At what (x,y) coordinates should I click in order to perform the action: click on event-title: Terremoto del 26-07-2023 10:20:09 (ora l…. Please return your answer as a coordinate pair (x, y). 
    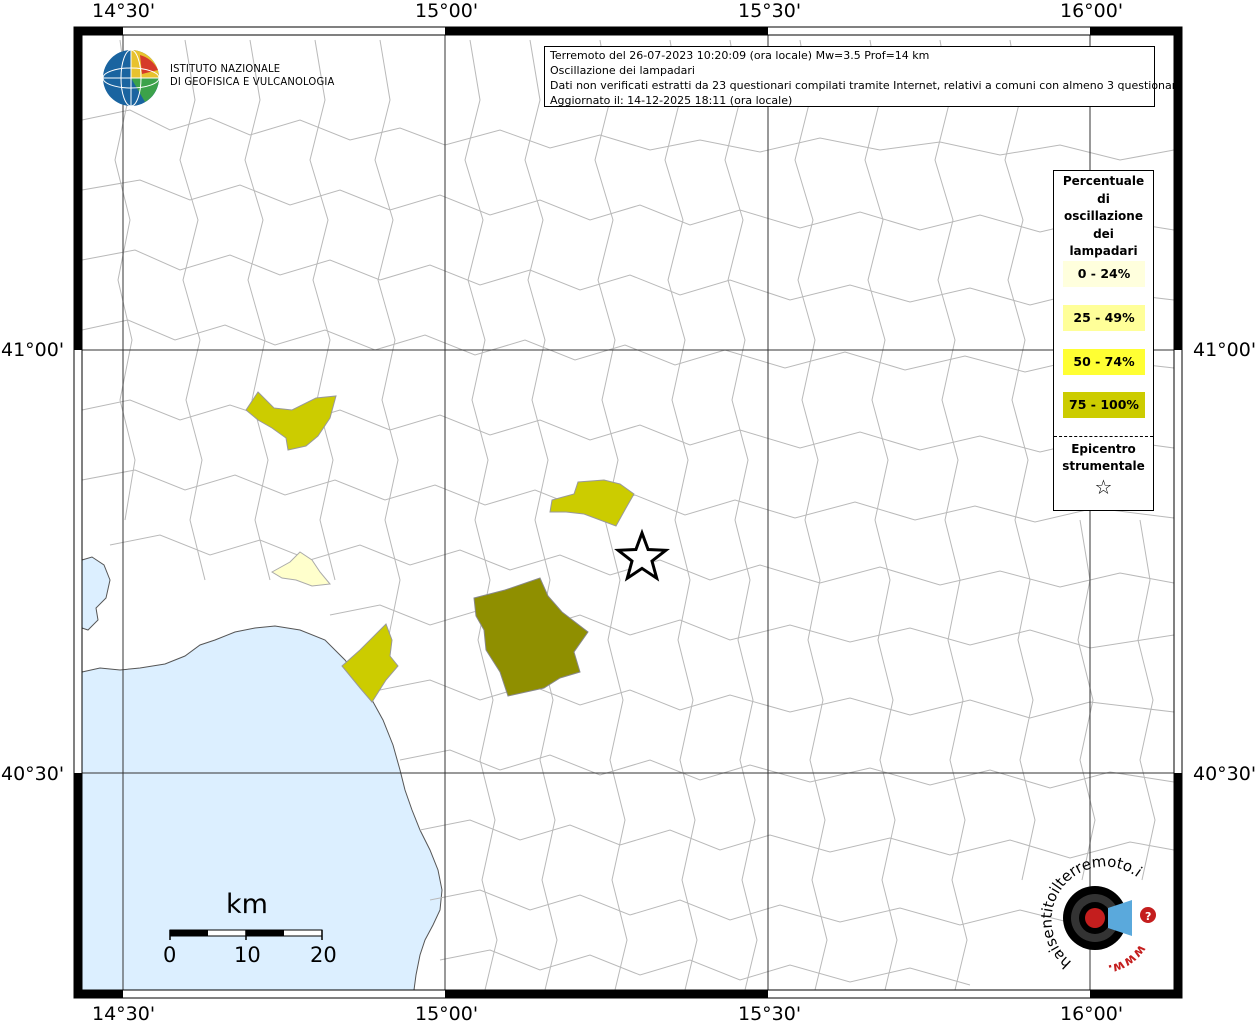
    Looking at the image, I should click on (740, 55).